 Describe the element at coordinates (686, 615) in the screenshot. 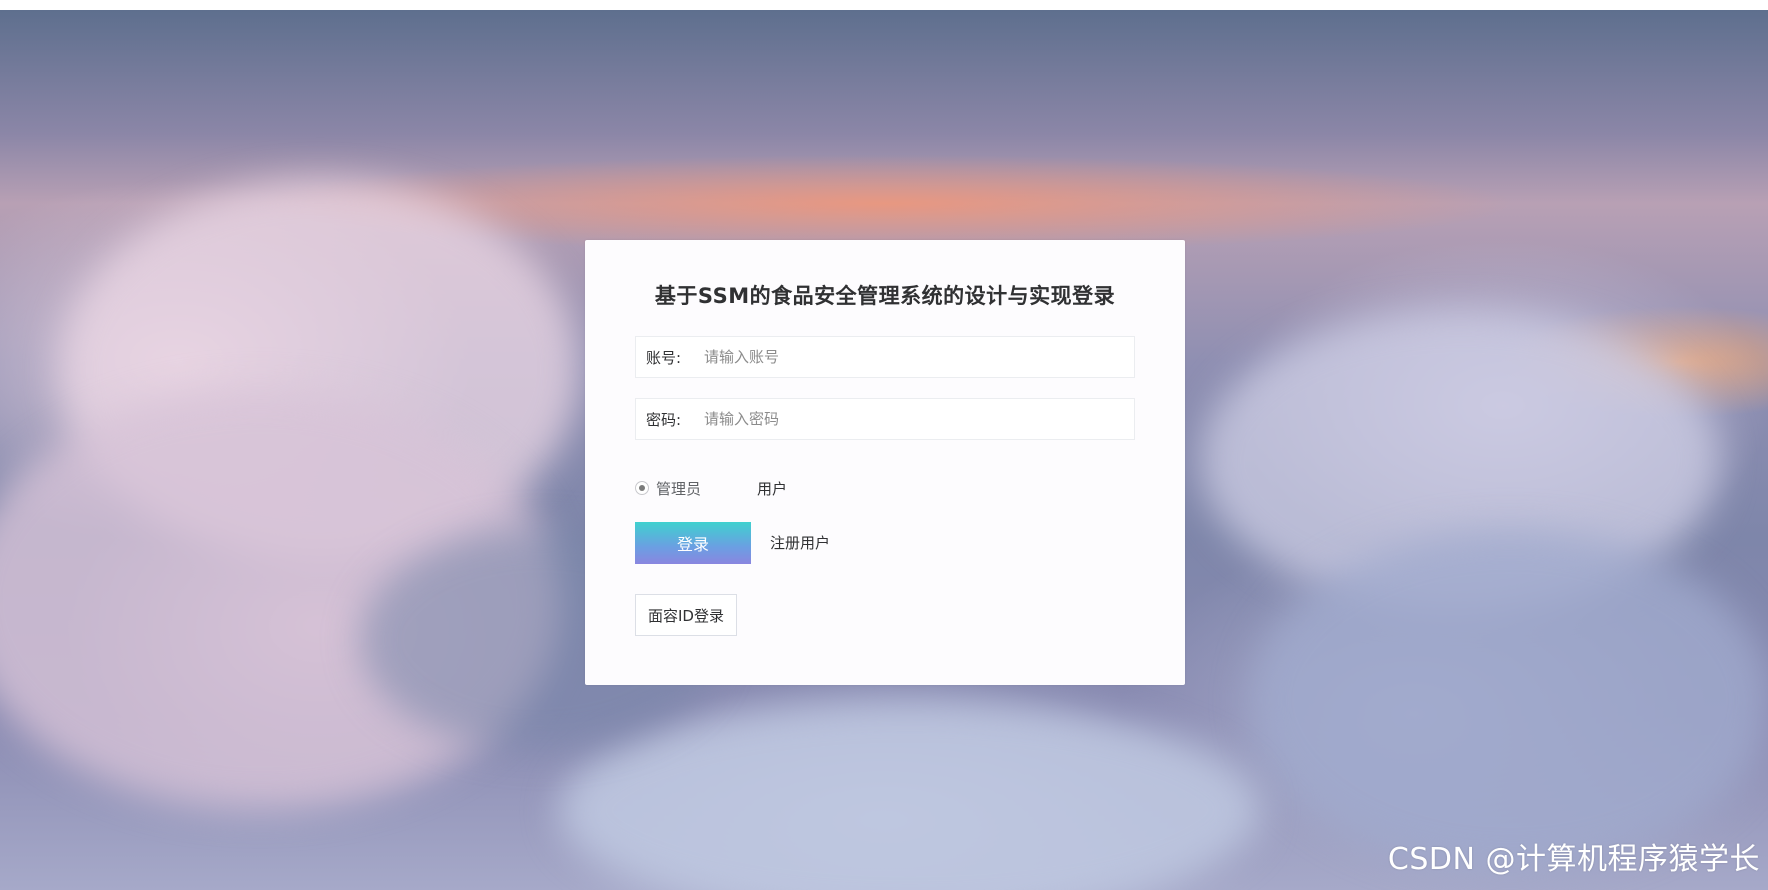

I see `face-id-login-button: 面容ID登录` at that location.